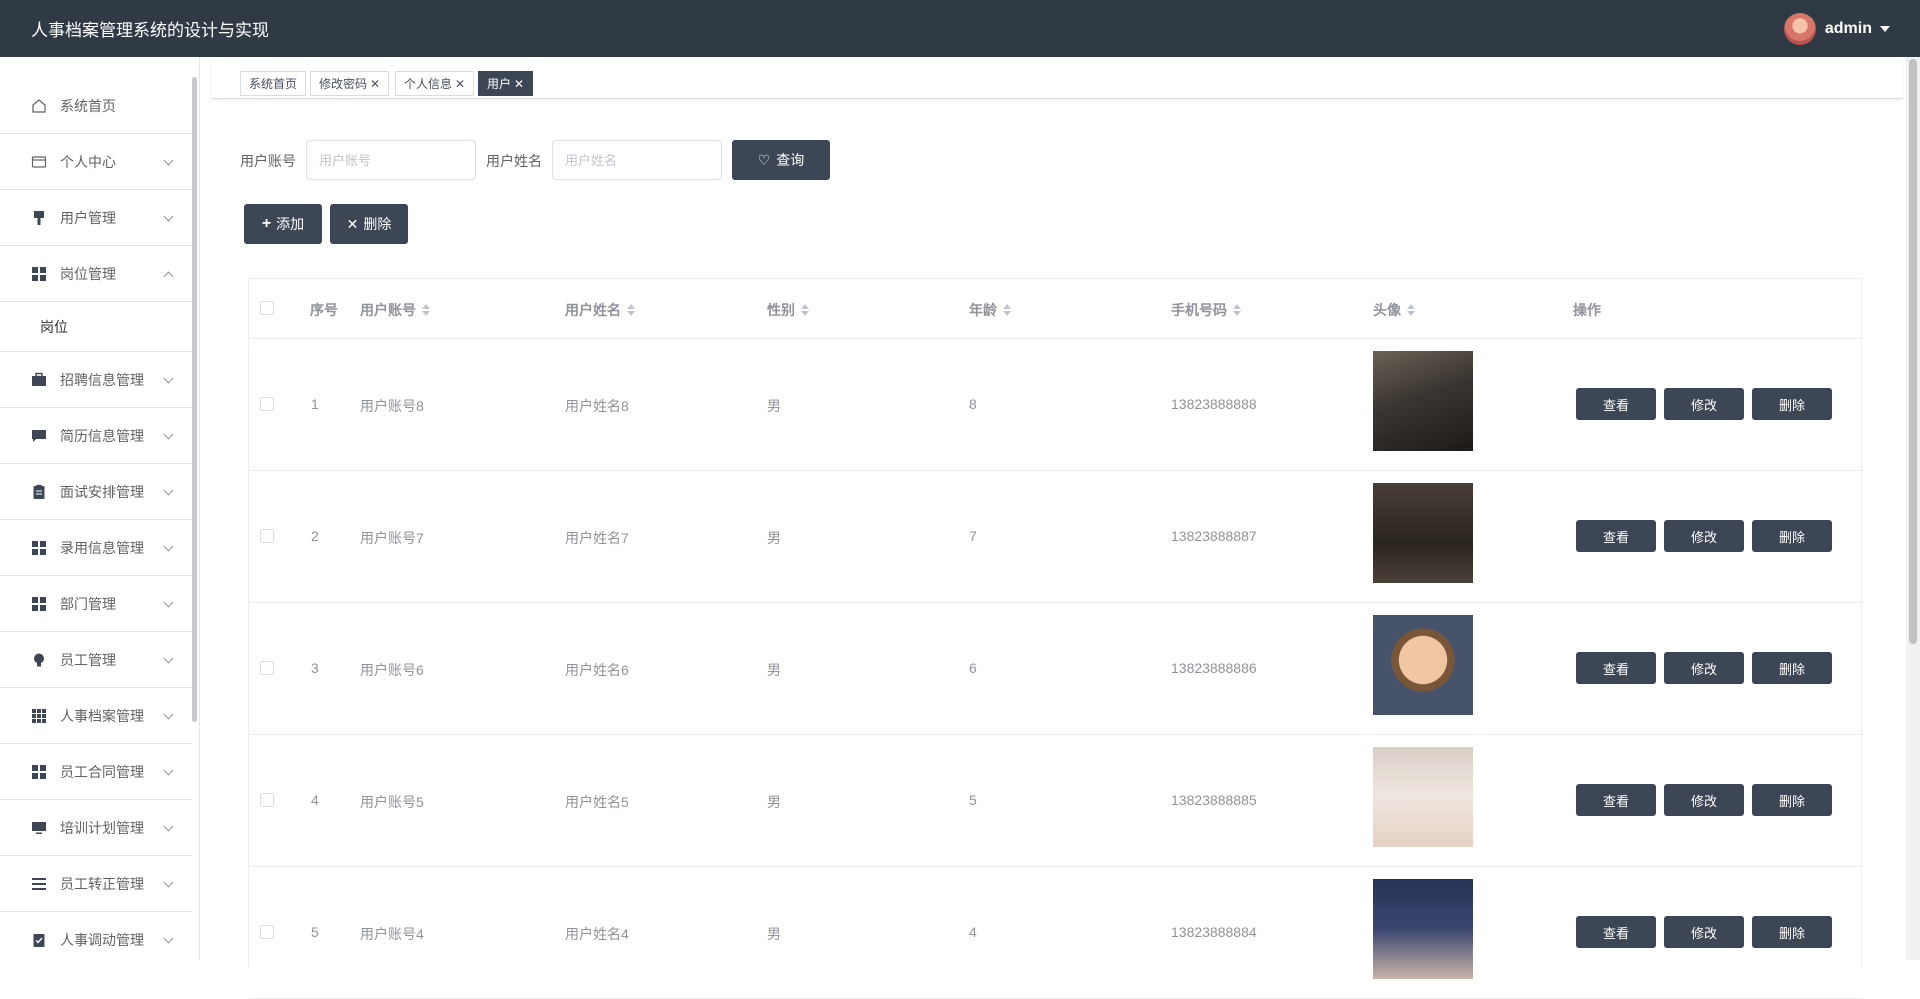 The width and height of the screenshot is (1920, 999). I want to click on user-menu: admin, so click(1836, 28).